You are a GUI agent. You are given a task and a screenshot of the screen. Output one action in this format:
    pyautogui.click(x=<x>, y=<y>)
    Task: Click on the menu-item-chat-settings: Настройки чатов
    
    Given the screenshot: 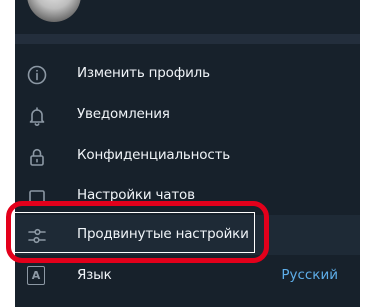 What is the action you would take?
    pyautogui.click(x=187, y=196)
    